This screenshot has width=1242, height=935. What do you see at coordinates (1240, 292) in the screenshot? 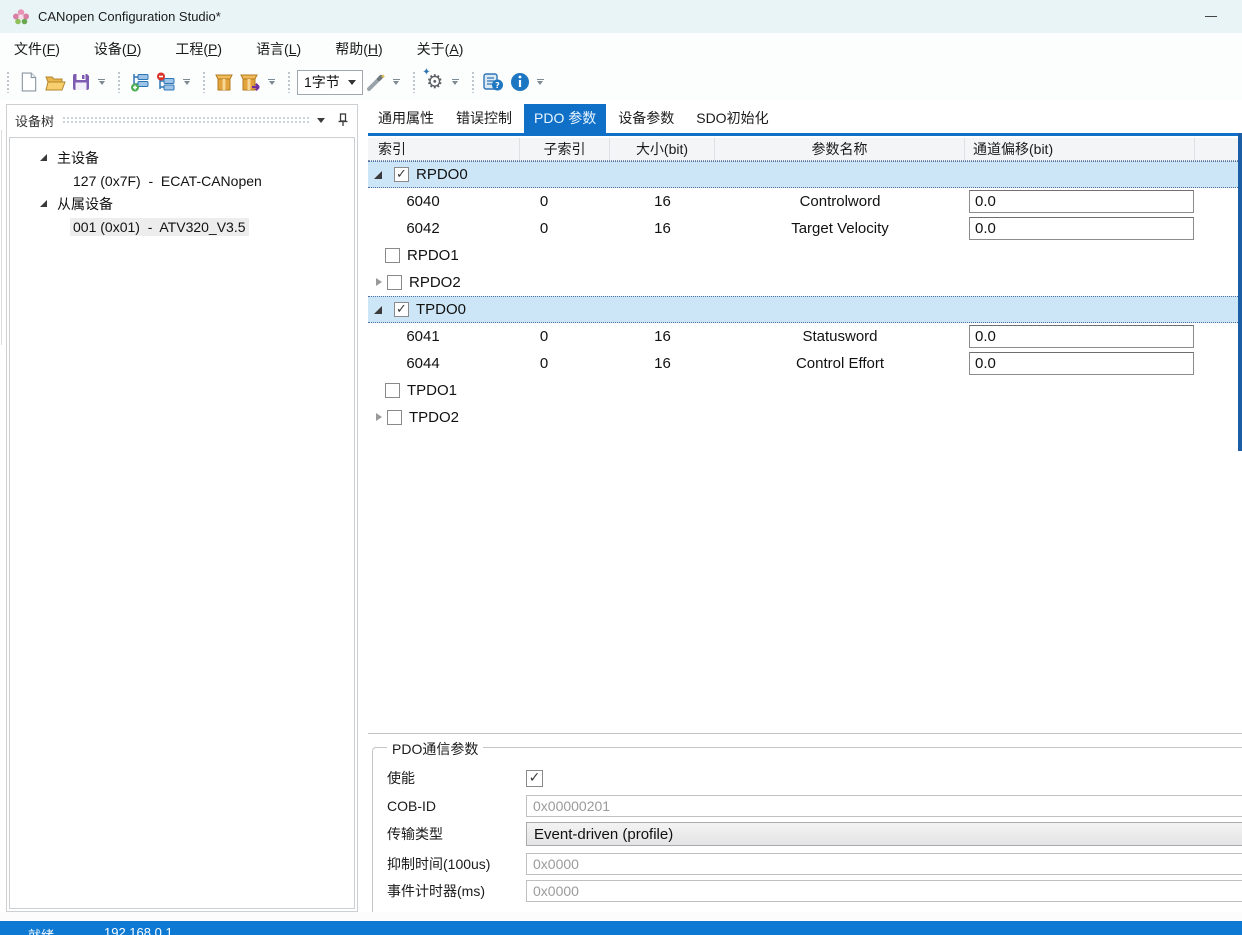
I see `vertical-scrollbar` at bounding box center [1240, 292].